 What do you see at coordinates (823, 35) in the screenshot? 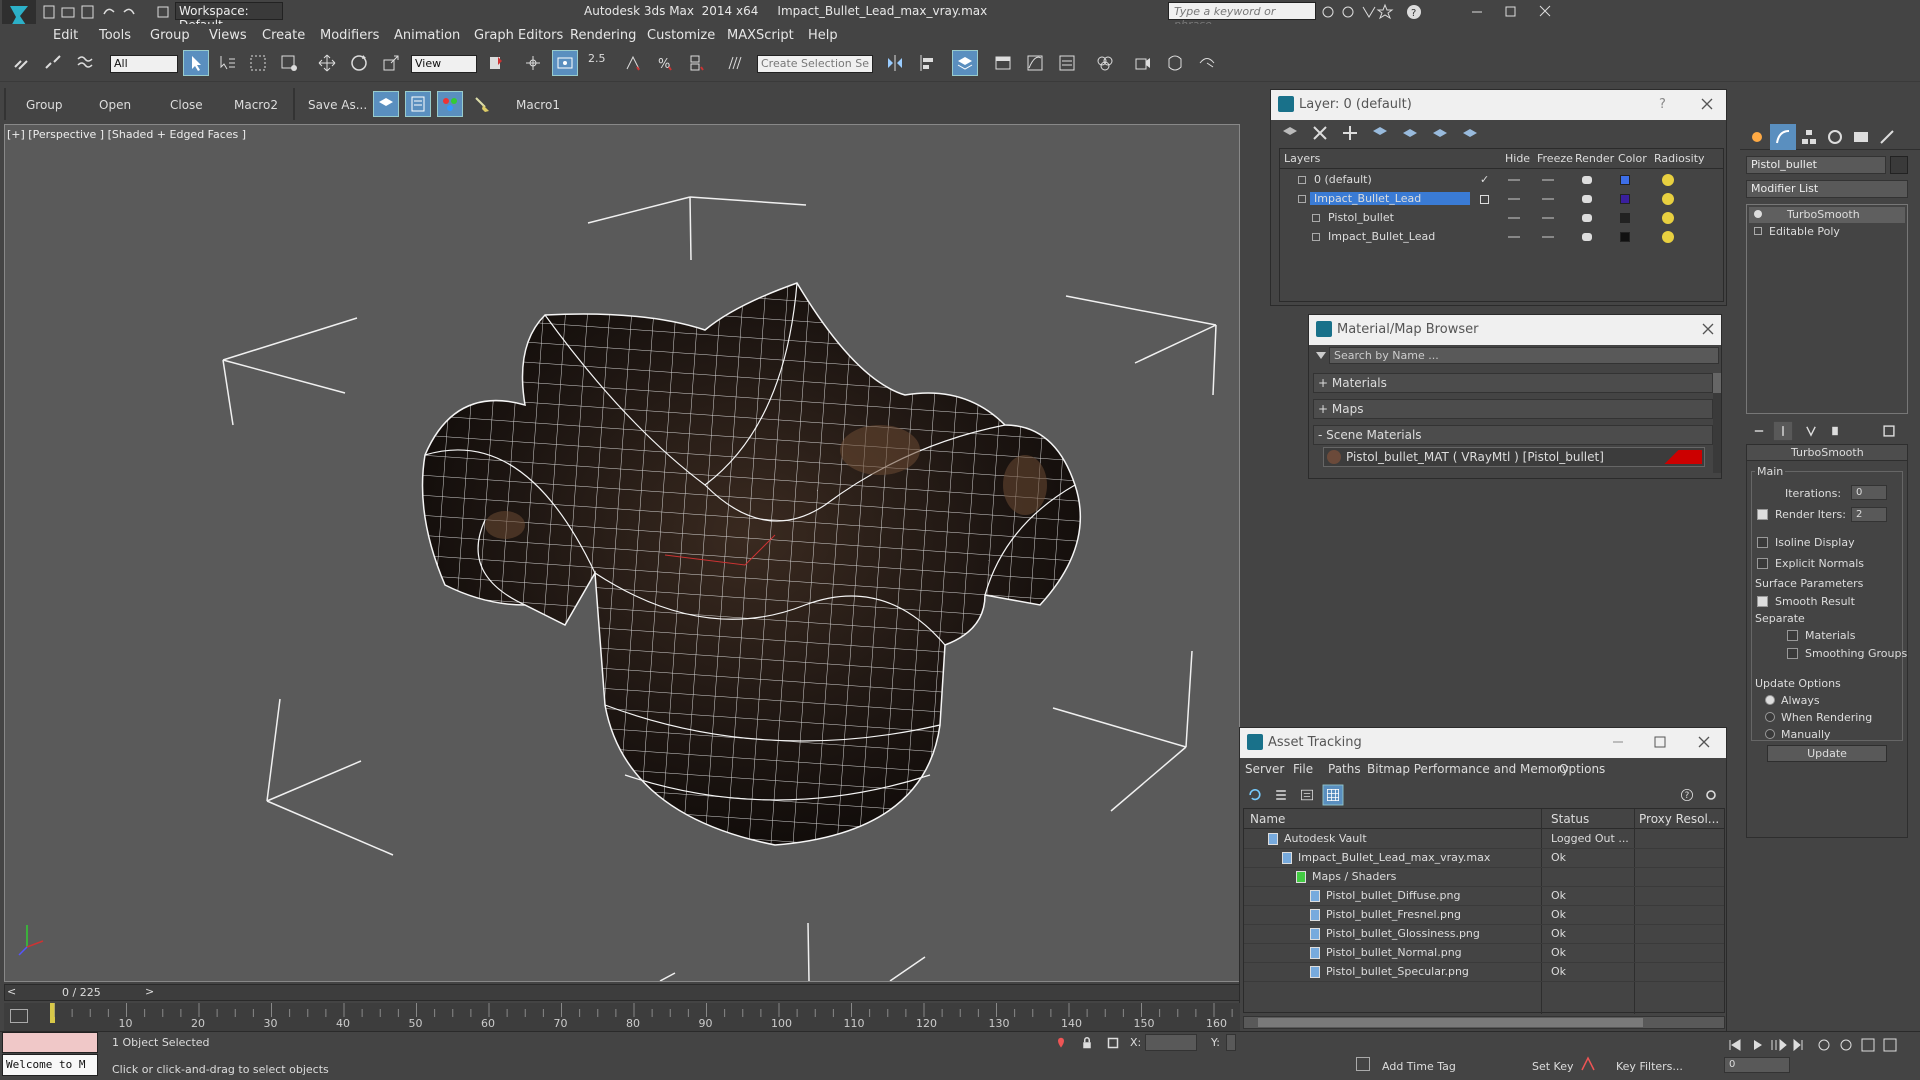
I see `menu-help: Help` at bounding box center [823, 35].